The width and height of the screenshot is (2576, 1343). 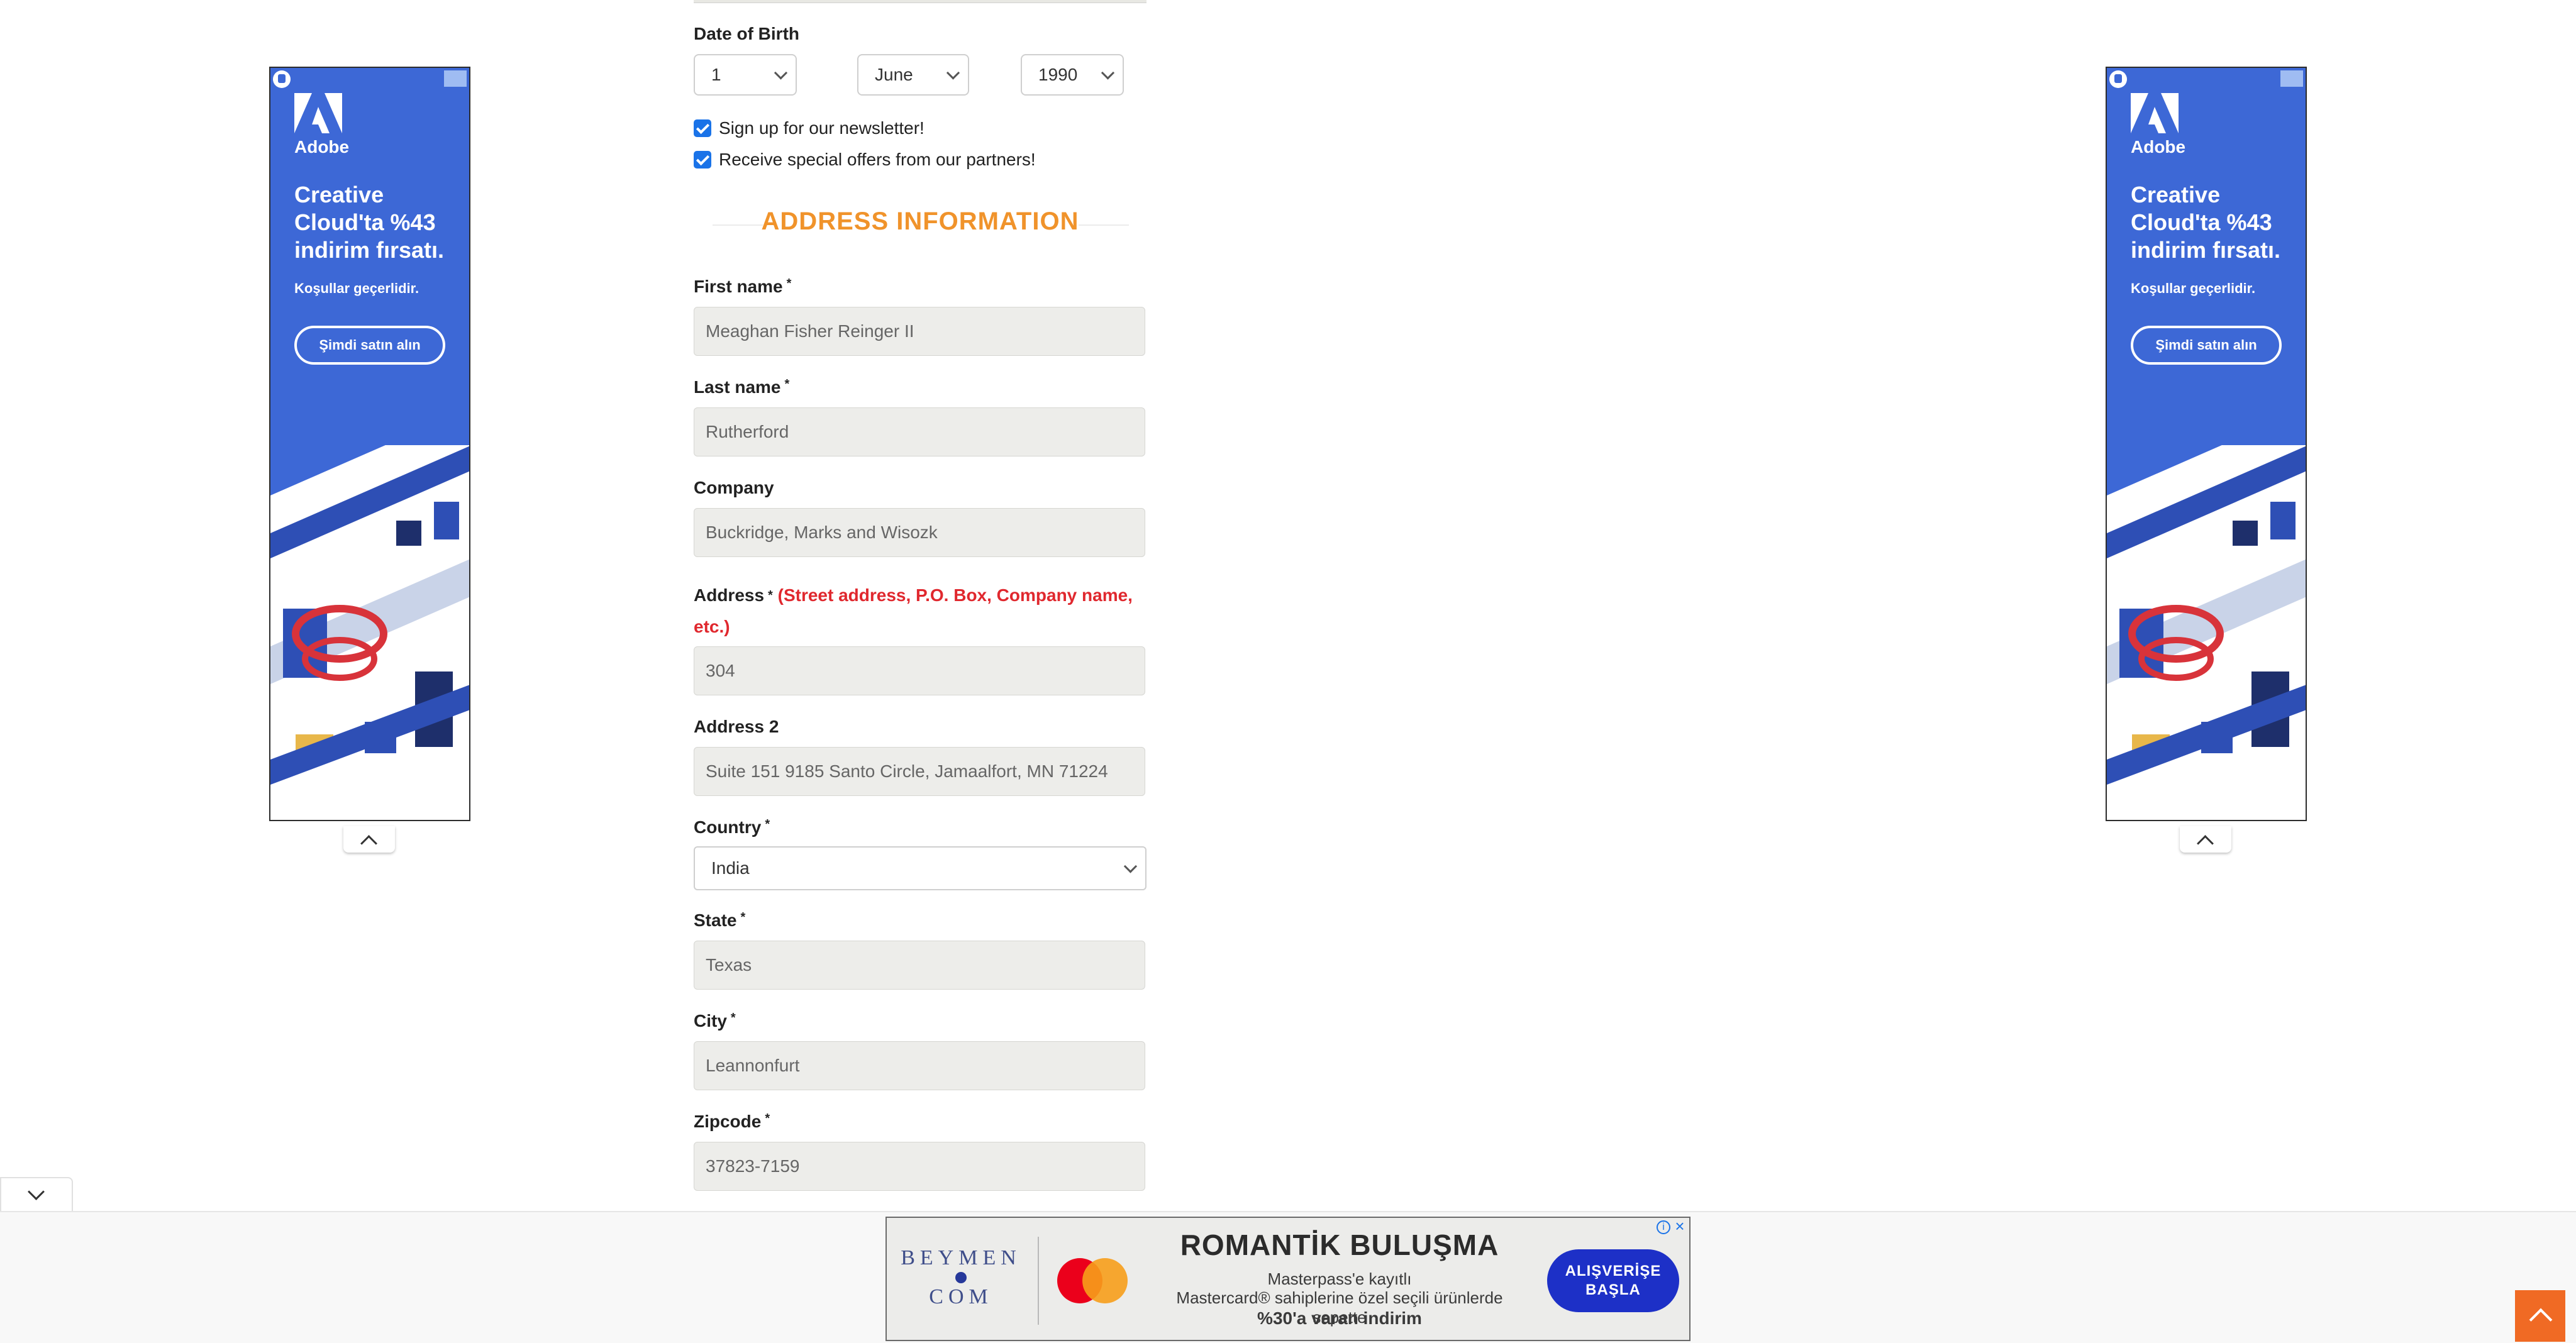 What do you see at coordinates (728, 1121) in the screenshot?
I see `zipcode-label-text: Zipcode` at bounding box center [728, 1121].